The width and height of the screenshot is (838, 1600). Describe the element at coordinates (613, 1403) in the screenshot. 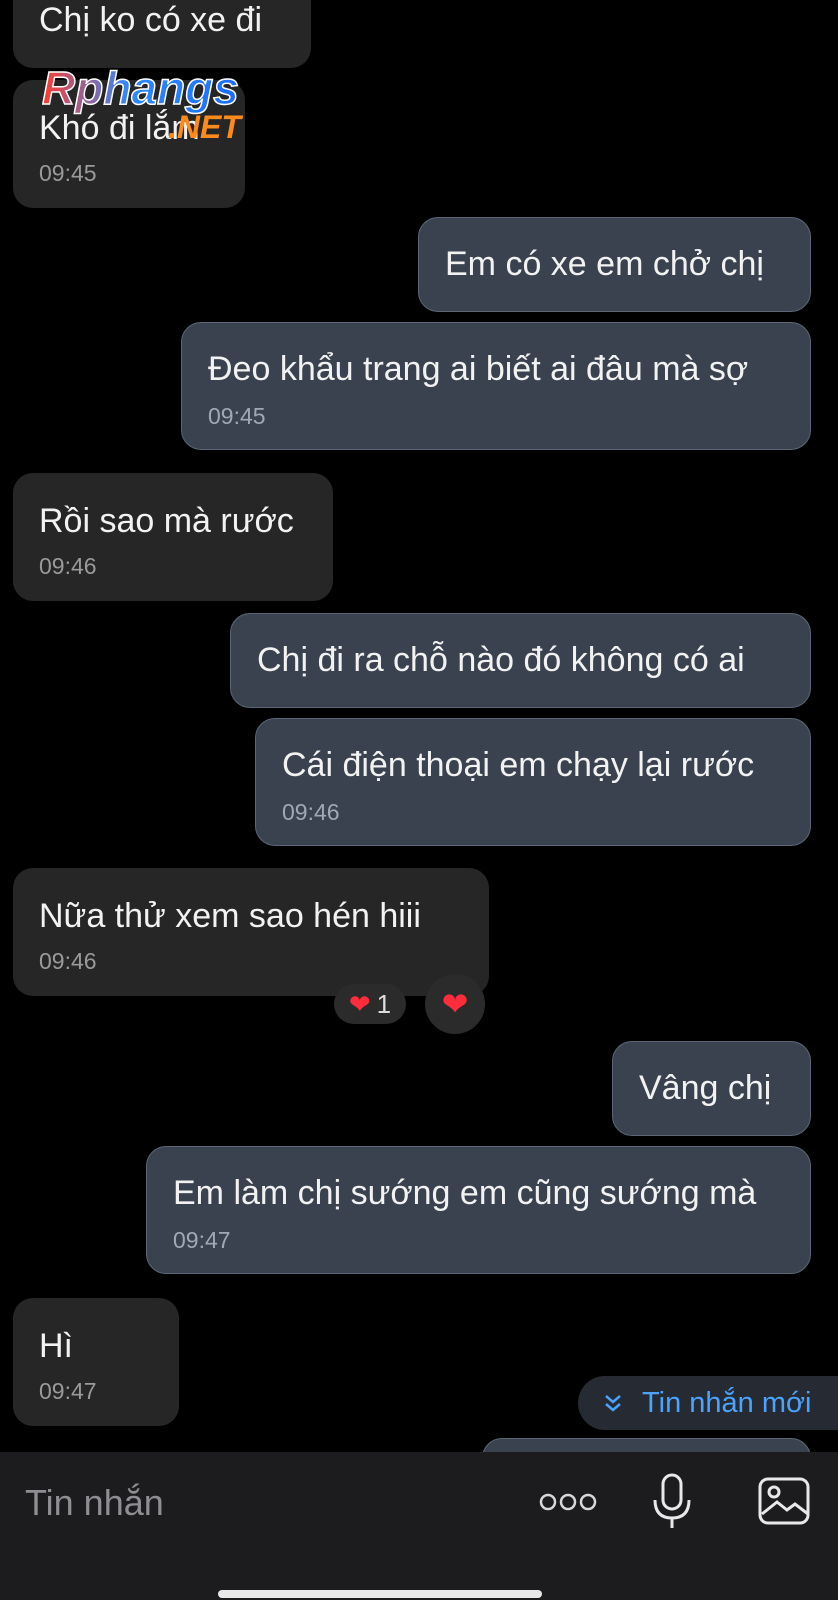

I see `double-chevron-down-icon` at that location.